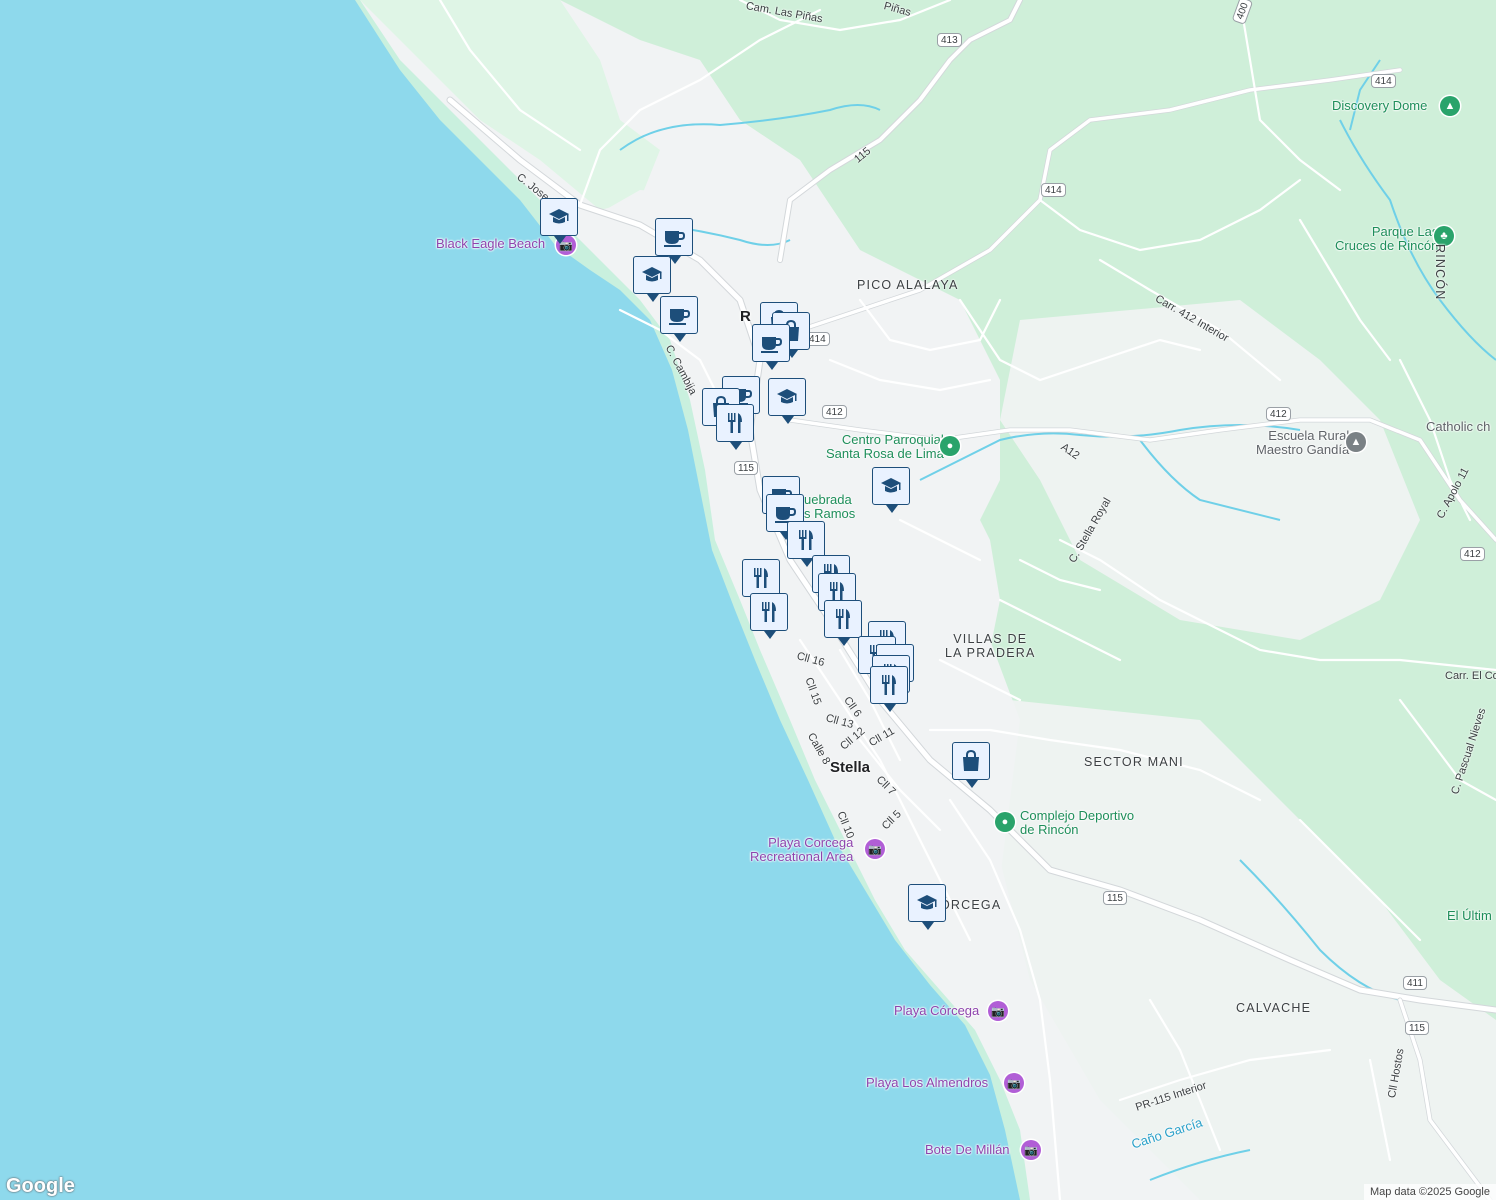 This screenshot has width=1496, height=1200. What do you see at coordinates (1134, 762) in the screenshot?
I see `label-sector-mani: SECTOR MANI` at bounding box center [1134, 762].